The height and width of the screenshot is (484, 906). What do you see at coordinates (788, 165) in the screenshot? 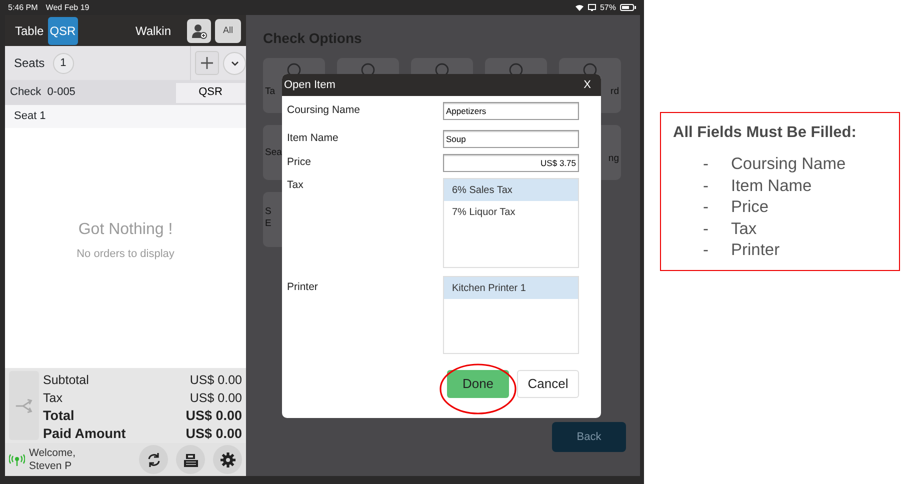
I see `note-item: Coursing Name` at bounding box center [788, 165].